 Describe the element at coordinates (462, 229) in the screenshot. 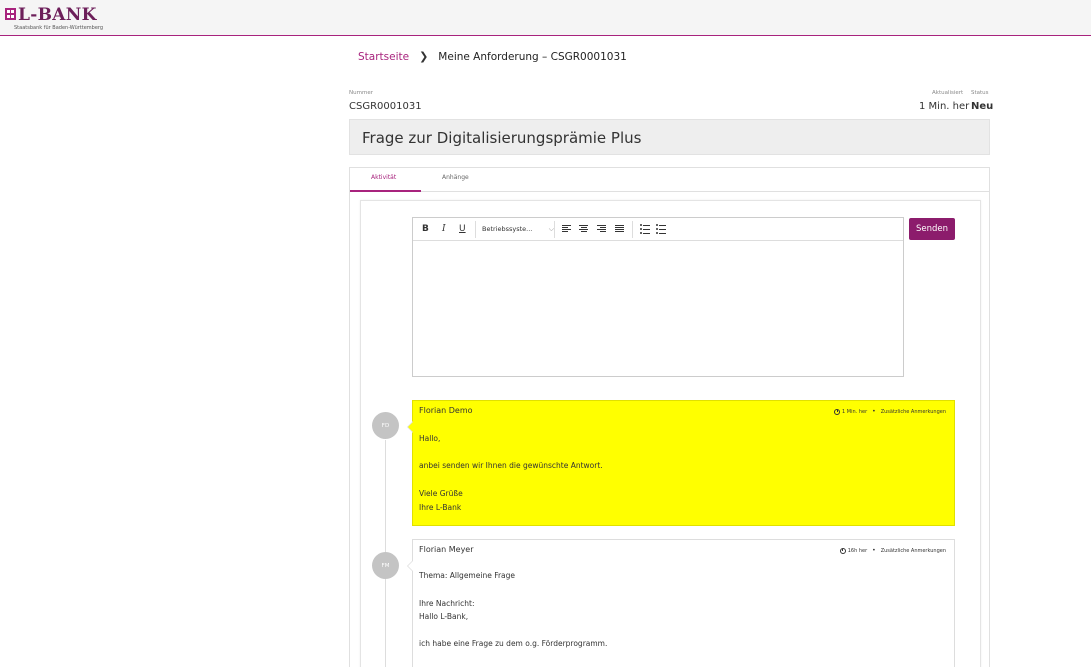

I see `underline-button: U` at that location.